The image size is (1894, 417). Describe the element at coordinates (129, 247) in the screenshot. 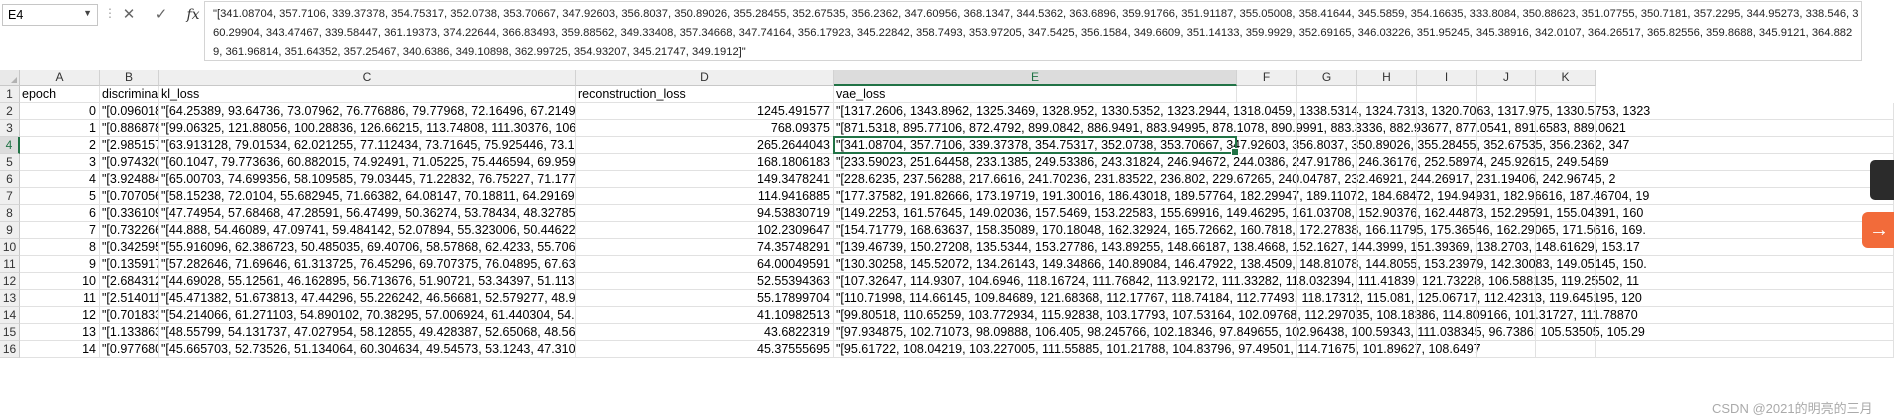

I see `table-cell: "[0.342595` at that location.